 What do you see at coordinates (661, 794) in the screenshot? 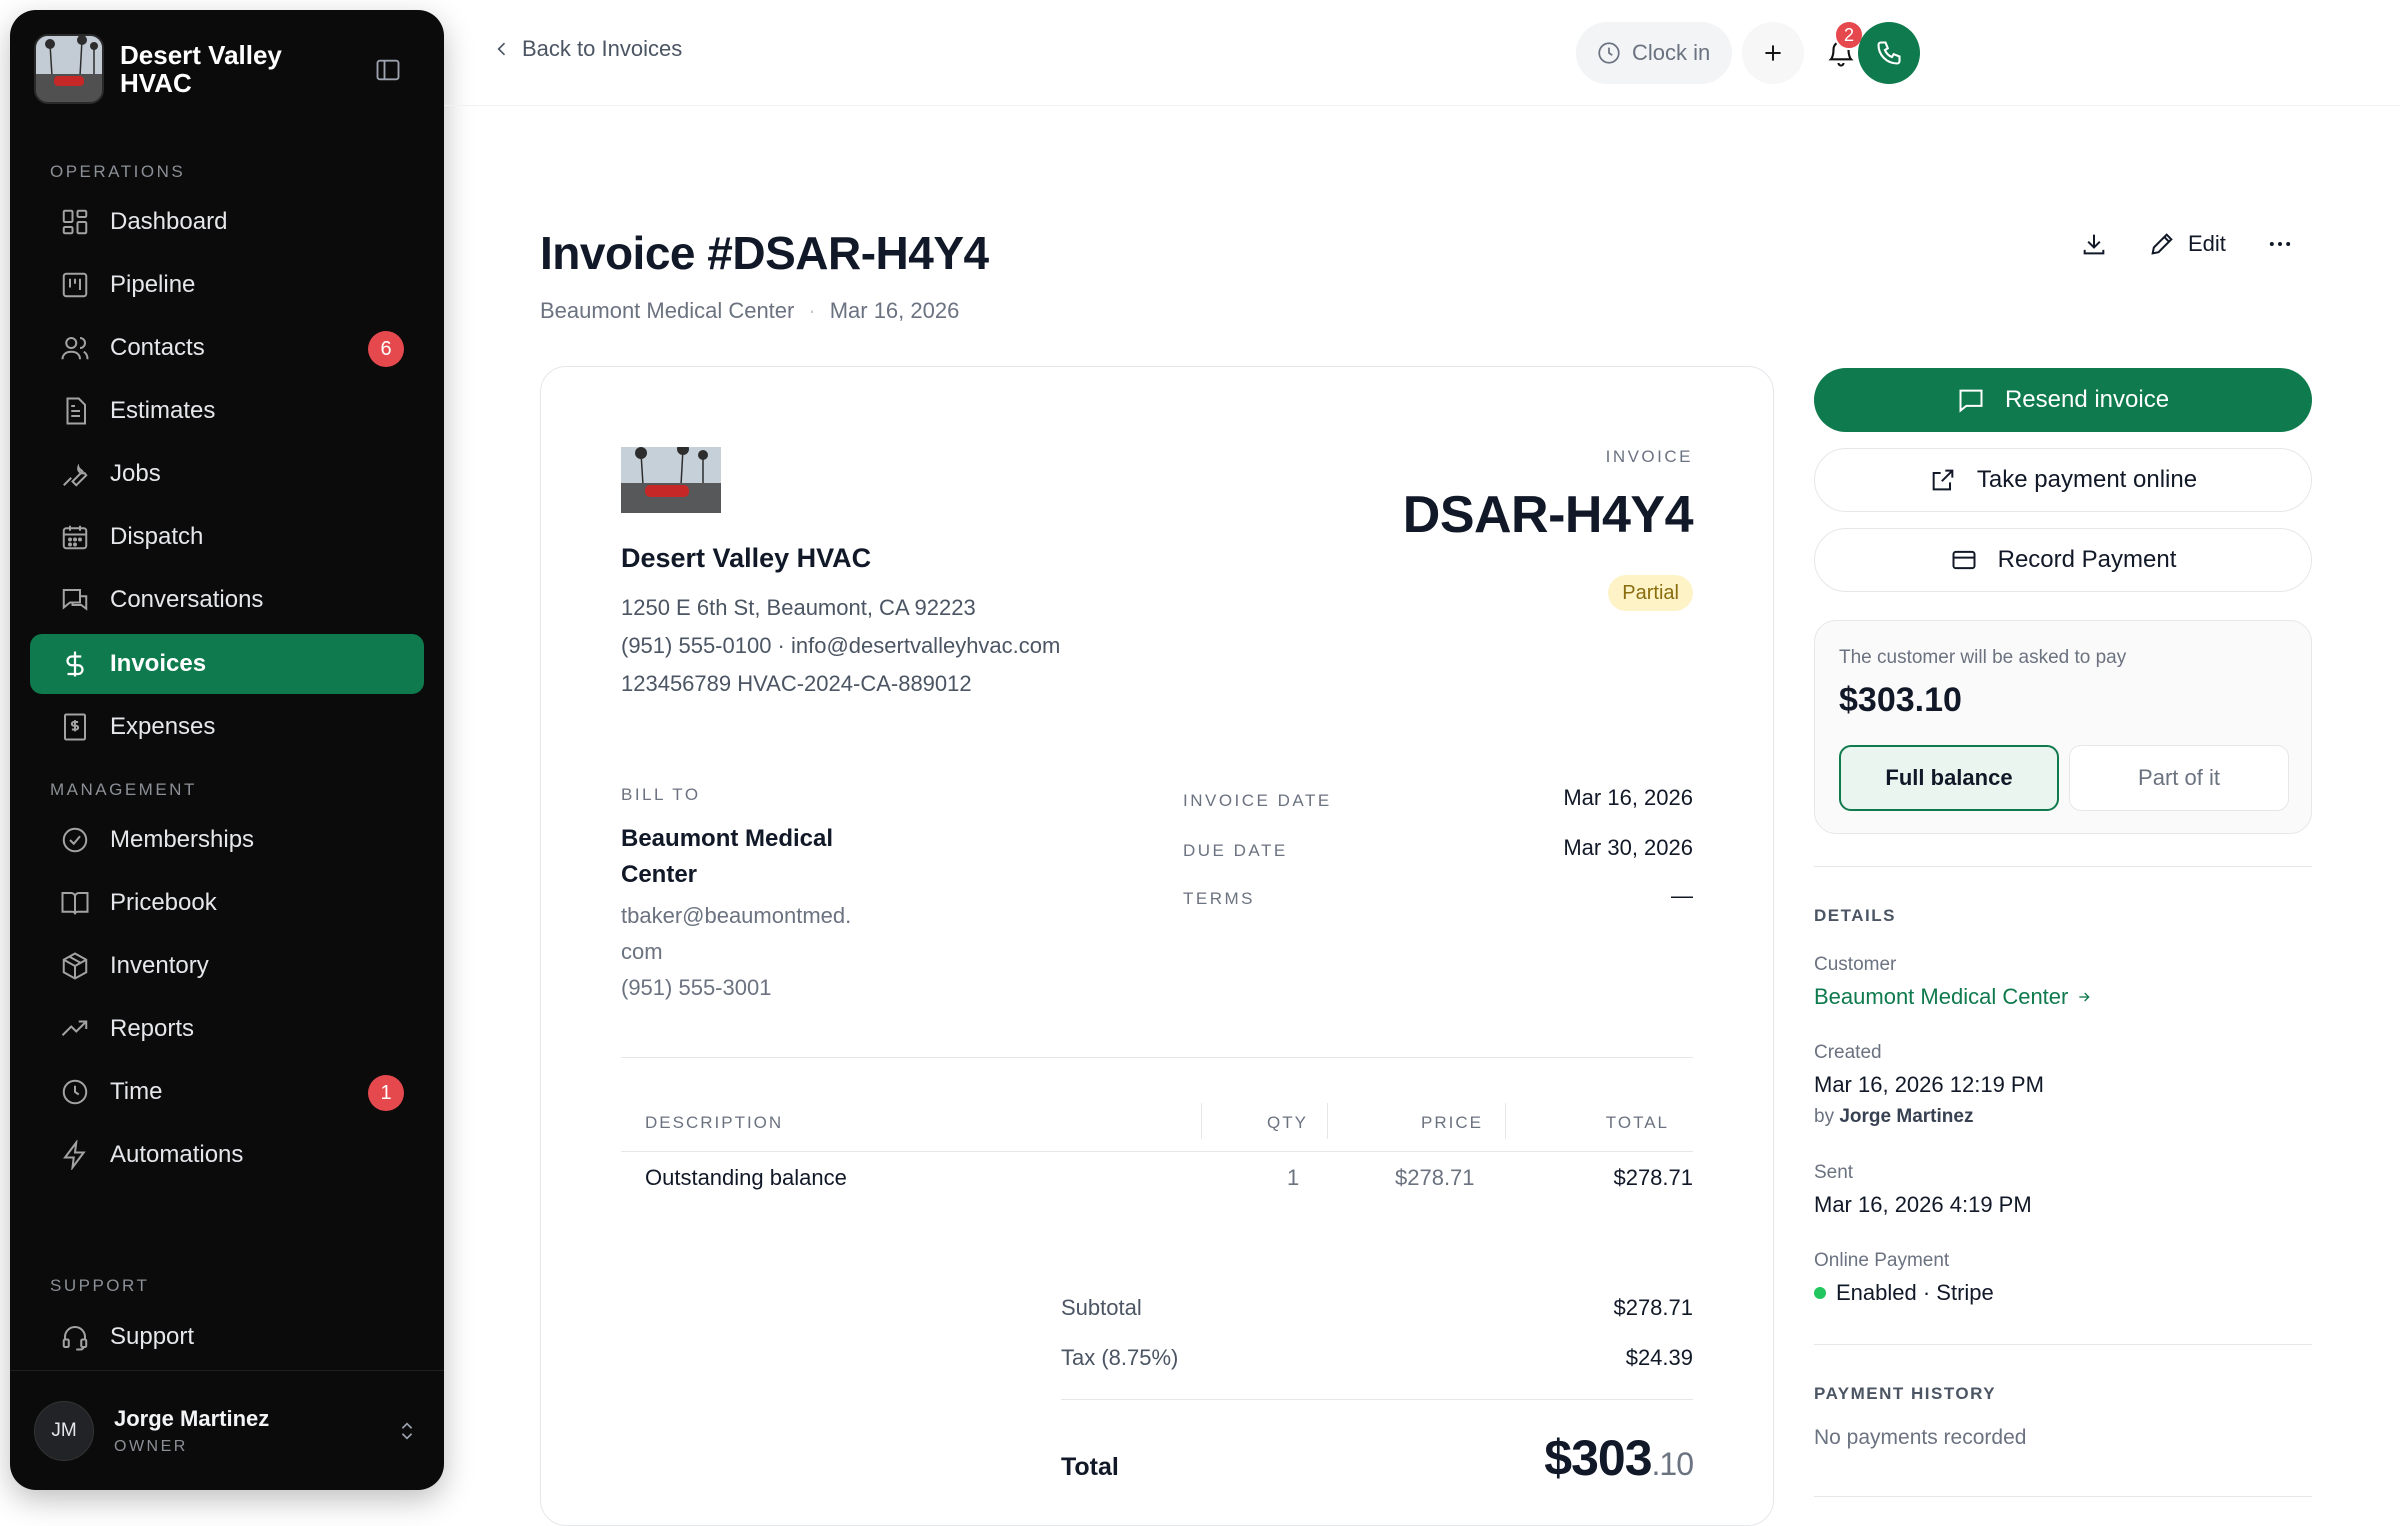
I see `bill-to-label: BILL TO` at bounding box center [661, 794].